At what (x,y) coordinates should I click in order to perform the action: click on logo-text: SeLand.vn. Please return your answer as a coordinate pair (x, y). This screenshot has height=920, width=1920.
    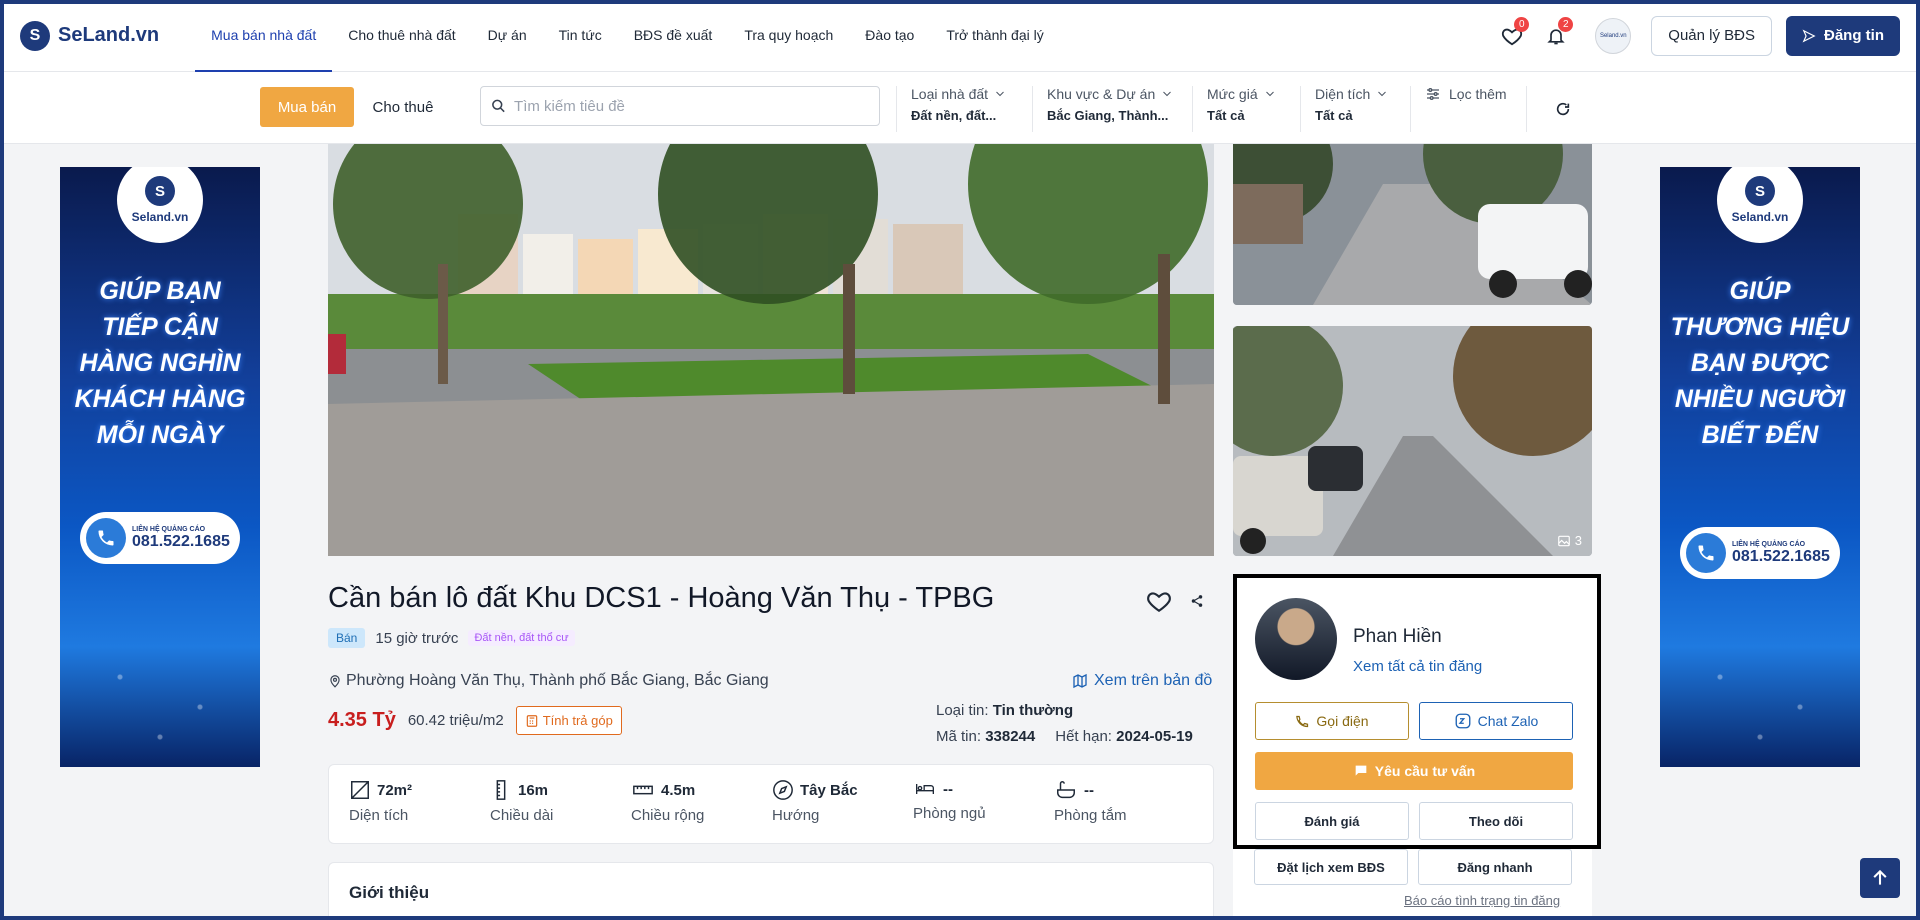
    Looking at the image, I should click on (109, 35).